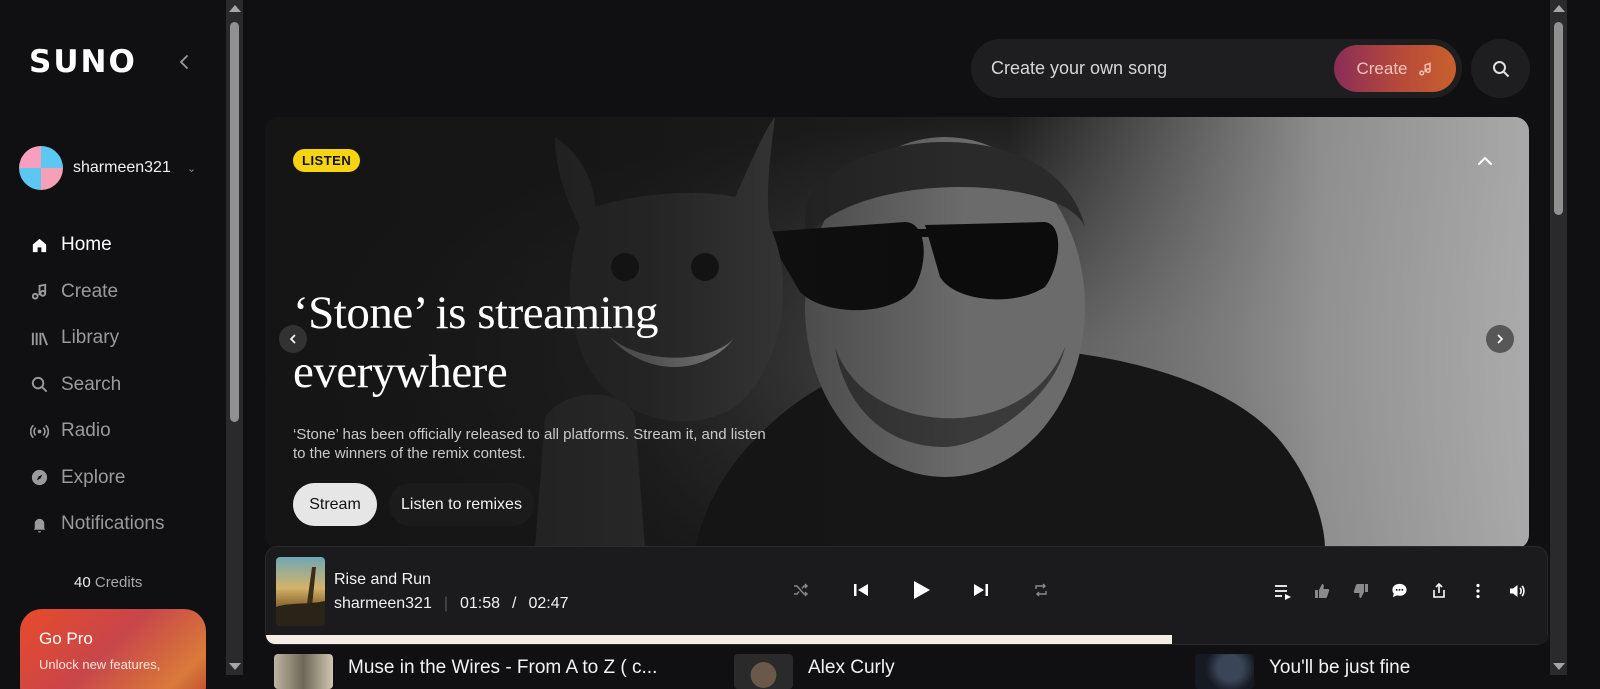  What do you see at coordinates (851, 667) in the screenshot?
I see `list-item-title: Alex Curly` at bounding box center [851, 667].